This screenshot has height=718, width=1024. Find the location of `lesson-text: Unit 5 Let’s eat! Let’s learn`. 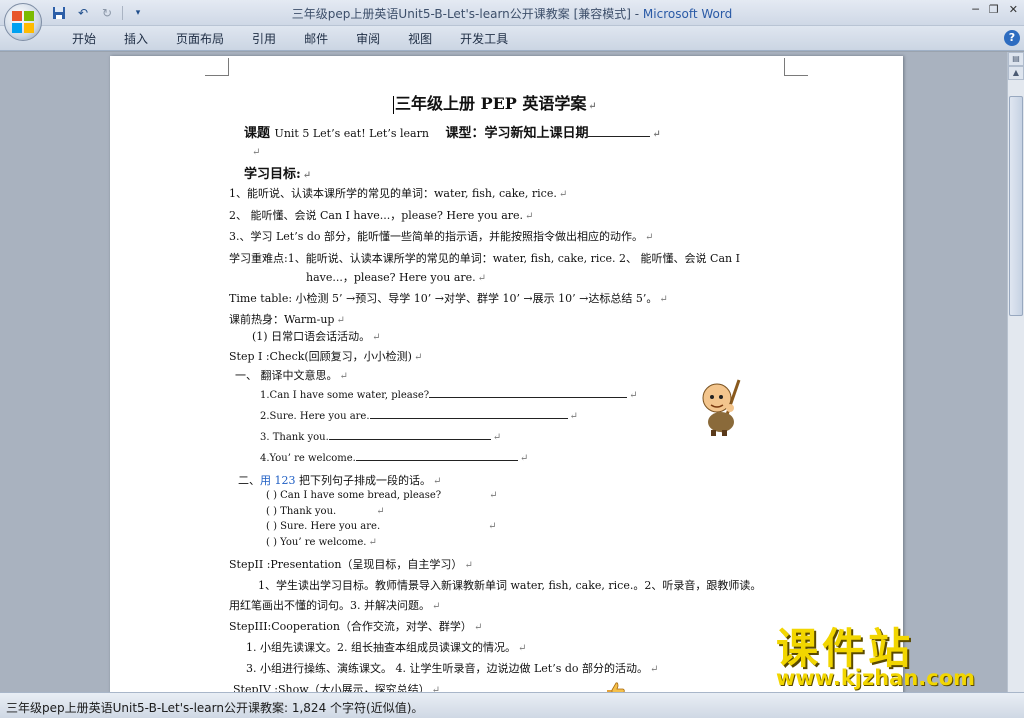

lesson-text: Unit 5 Let’s eat! Let’s learn is located at coordinates (351, 133).